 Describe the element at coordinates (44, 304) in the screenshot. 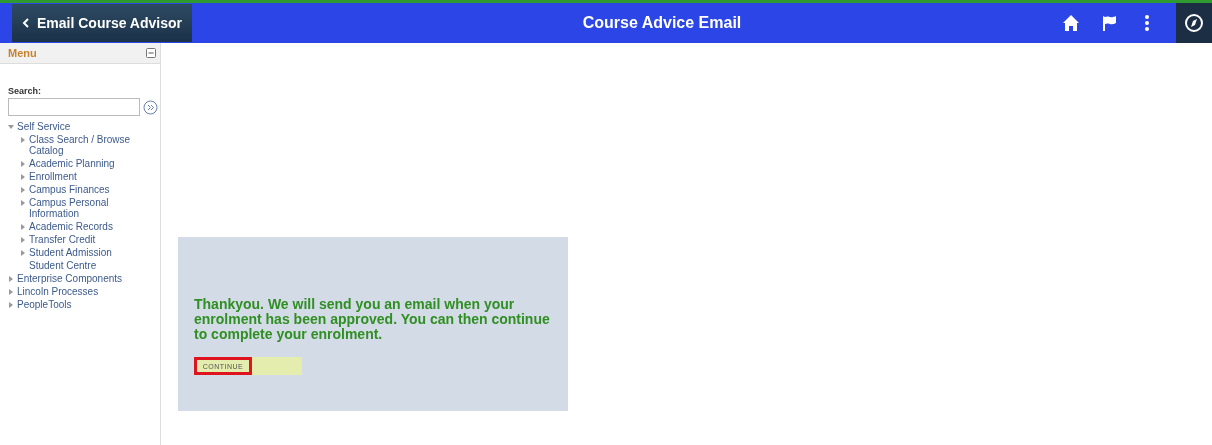

I see `menu-item: PeopleTools` at that location.